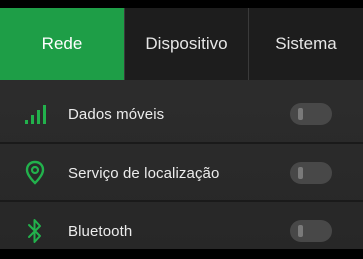 Image resolution: width=363 pixels, height=259 pixels. Describe the element at coordinates (144, 173) in the screenshot. I see `setting-label-location: Serviço de localização` at that location.